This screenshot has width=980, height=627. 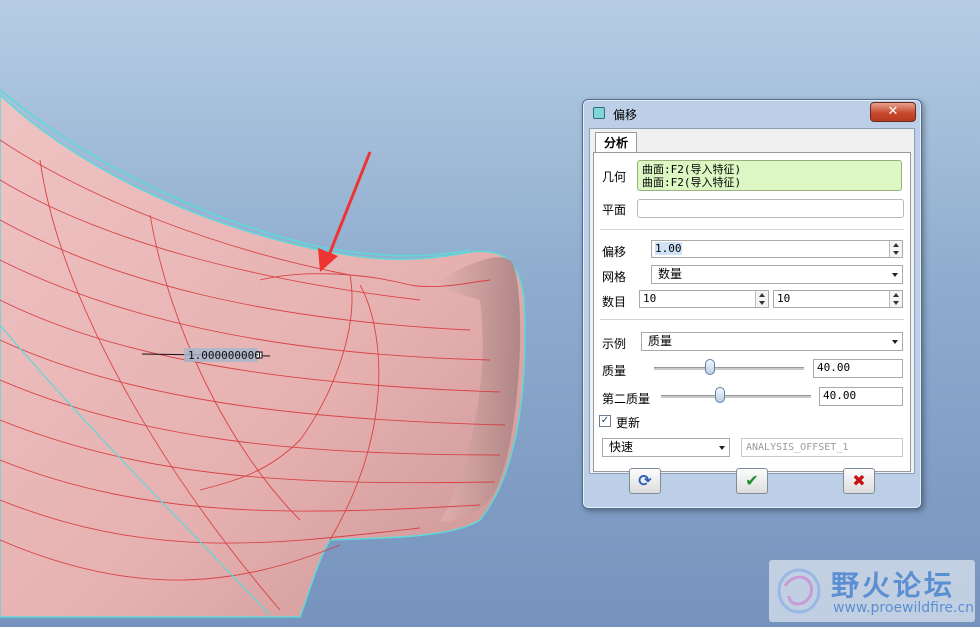 I want to click on watermark: 野火论坛 www.proewildfire.cn, so click(x=872, y=591).